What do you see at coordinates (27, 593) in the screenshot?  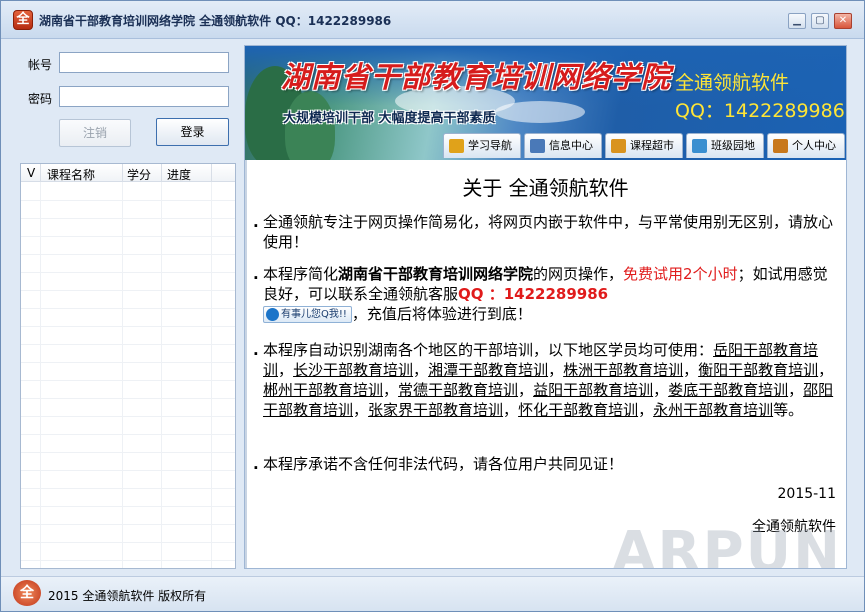 I see `status-logo-icon: 全` at bounding box center [27, 593].